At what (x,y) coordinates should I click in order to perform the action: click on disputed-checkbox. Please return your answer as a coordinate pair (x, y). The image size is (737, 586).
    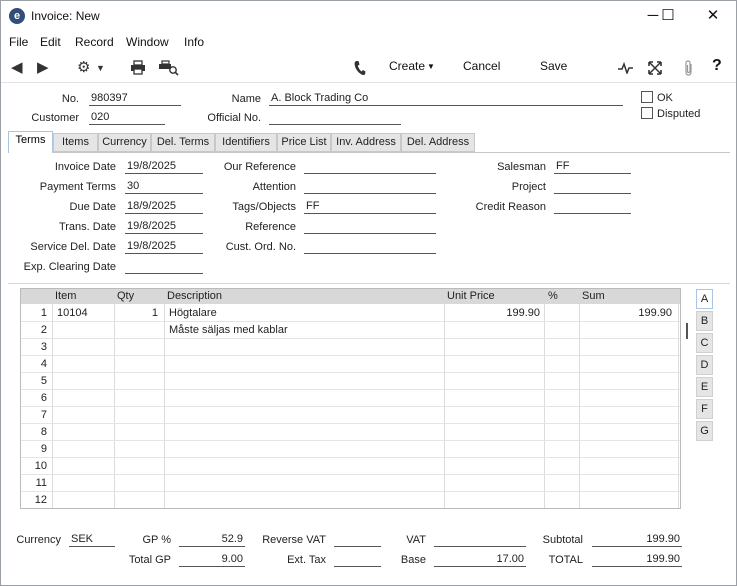
    Looking at the image, I should click on (647, 113).